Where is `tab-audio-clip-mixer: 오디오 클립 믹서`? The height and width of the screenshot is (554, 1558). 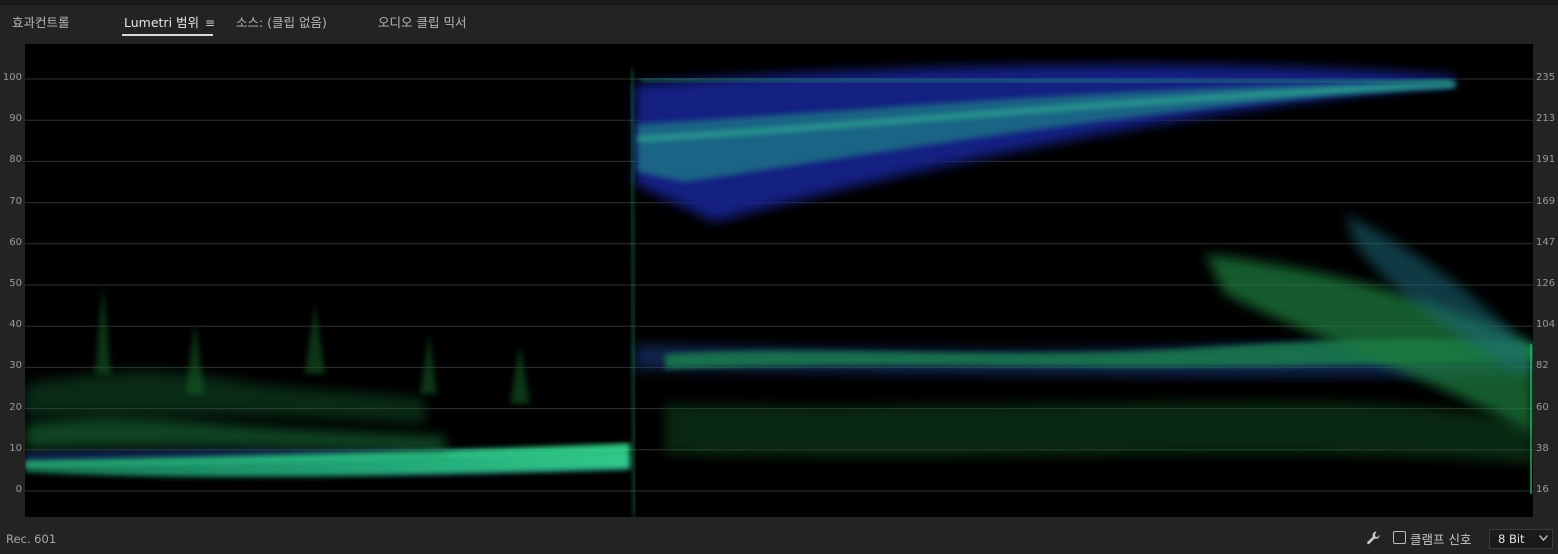 tab-audio-clip-mixer: 오디오 클립 믹서 is located at coordinates (422, 21).